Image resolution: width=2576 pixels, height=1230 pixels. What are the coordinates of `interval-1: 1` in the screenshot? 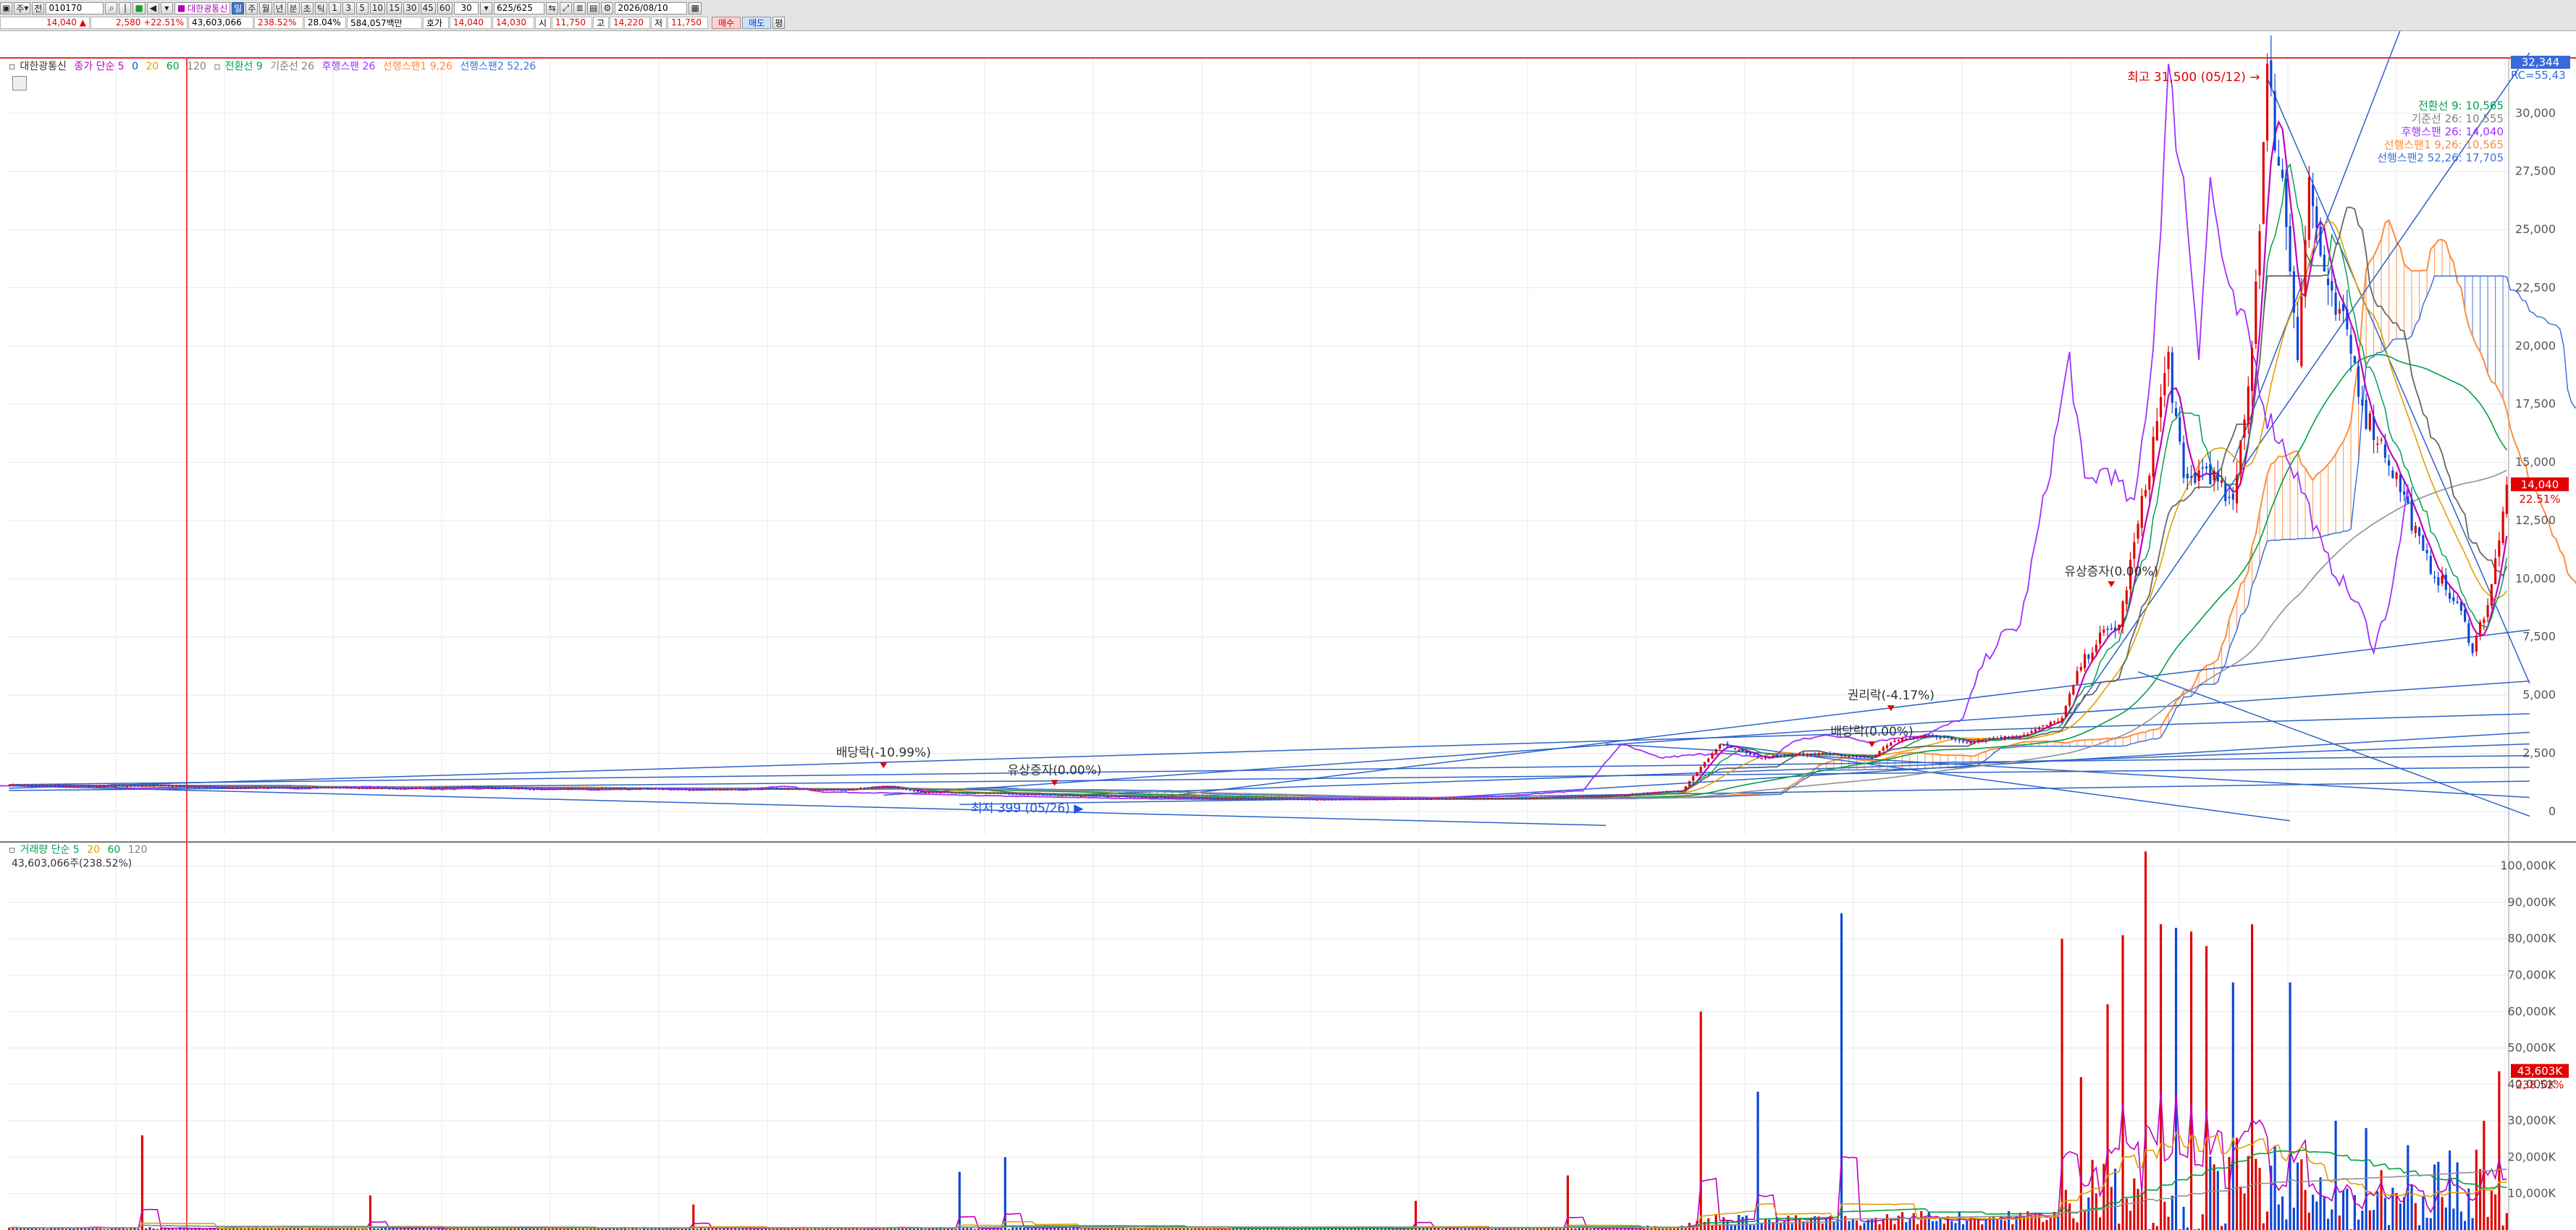 It's located at (334, 7).